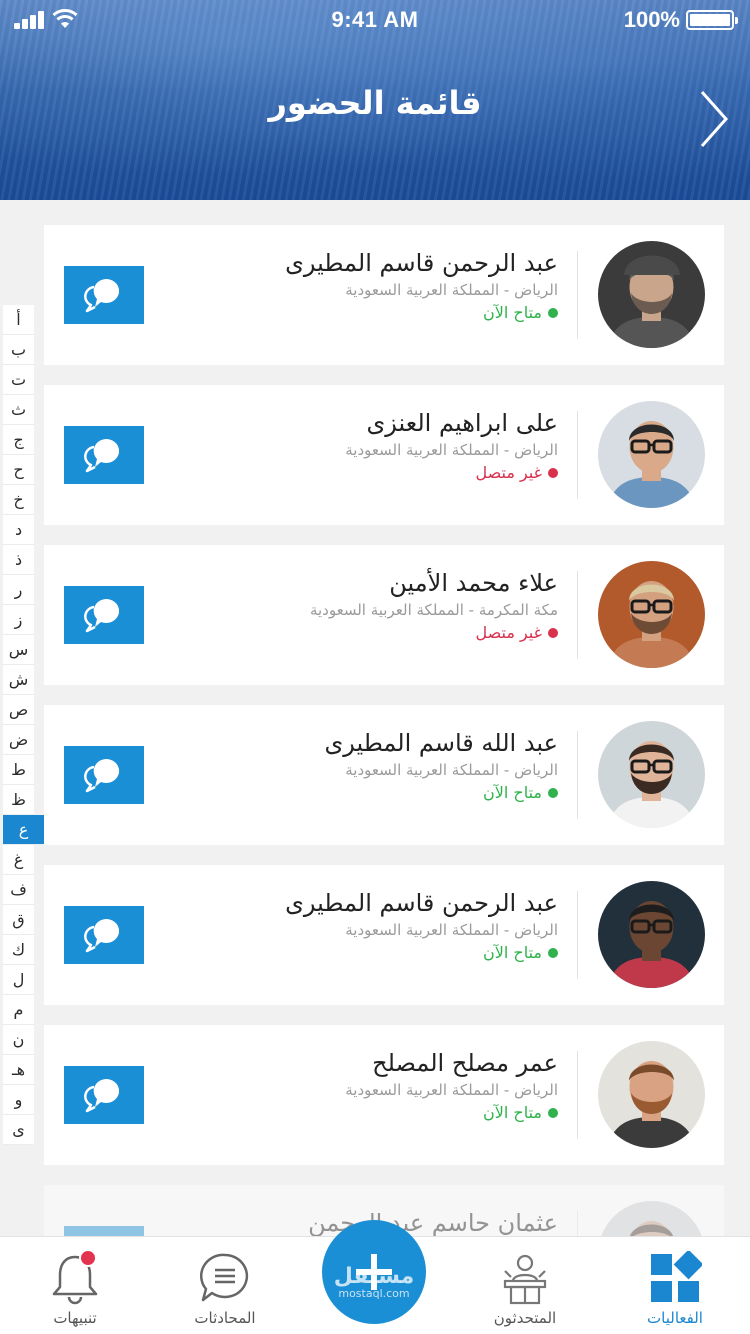 The width and height of the screenshot is (750, 1334). I want to click on plus-icon, so click(374, 1272).